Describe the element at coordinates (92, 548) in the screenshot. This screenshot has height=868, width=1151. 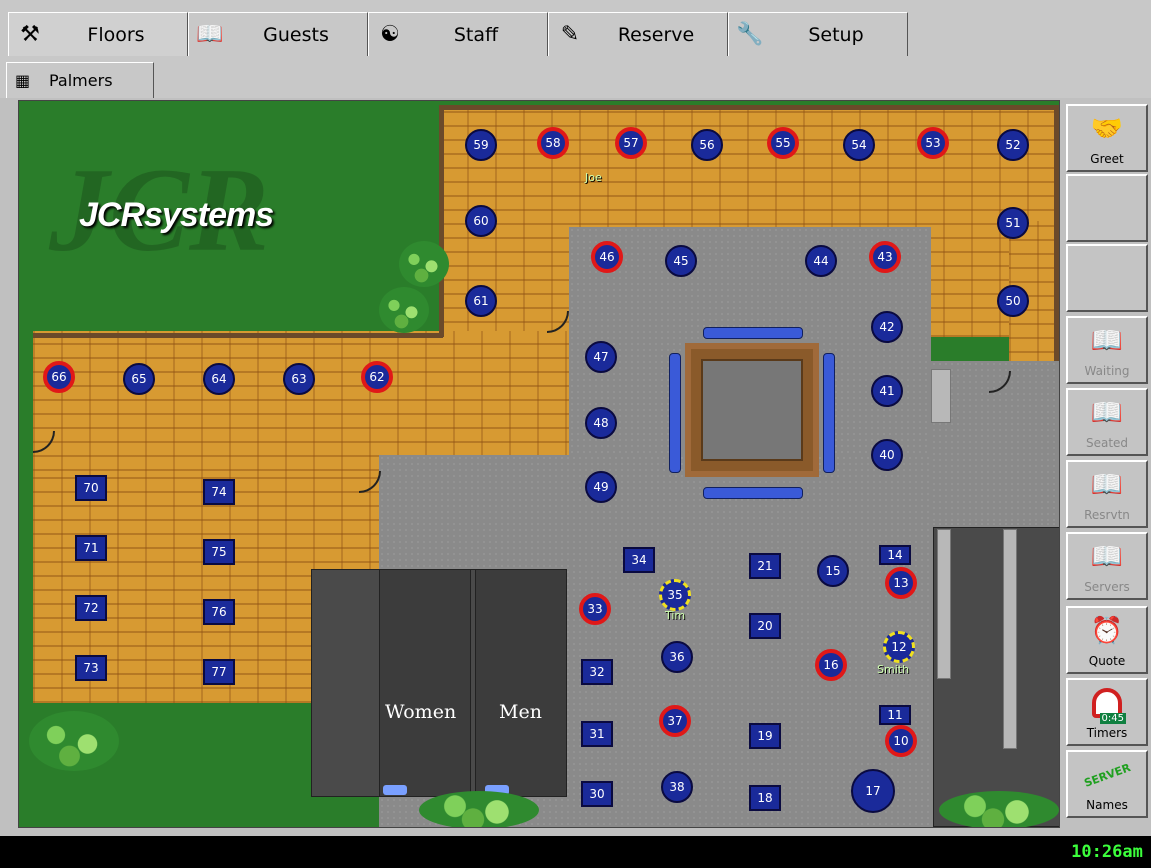
I see `table-71: 71` at that location.